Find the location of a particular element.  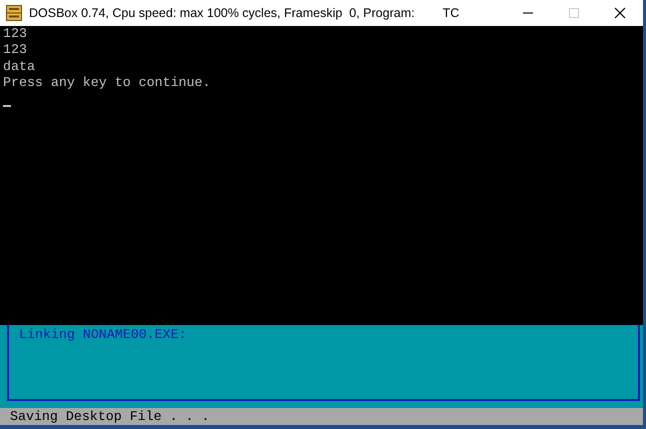

program-name: TC is located at coordinates (451, 13).